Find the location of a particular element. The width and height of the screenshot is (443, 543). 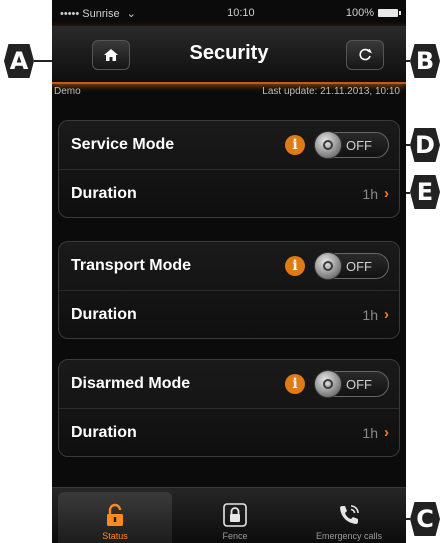

battery-status: 100% is located at coordinates (373, 13).